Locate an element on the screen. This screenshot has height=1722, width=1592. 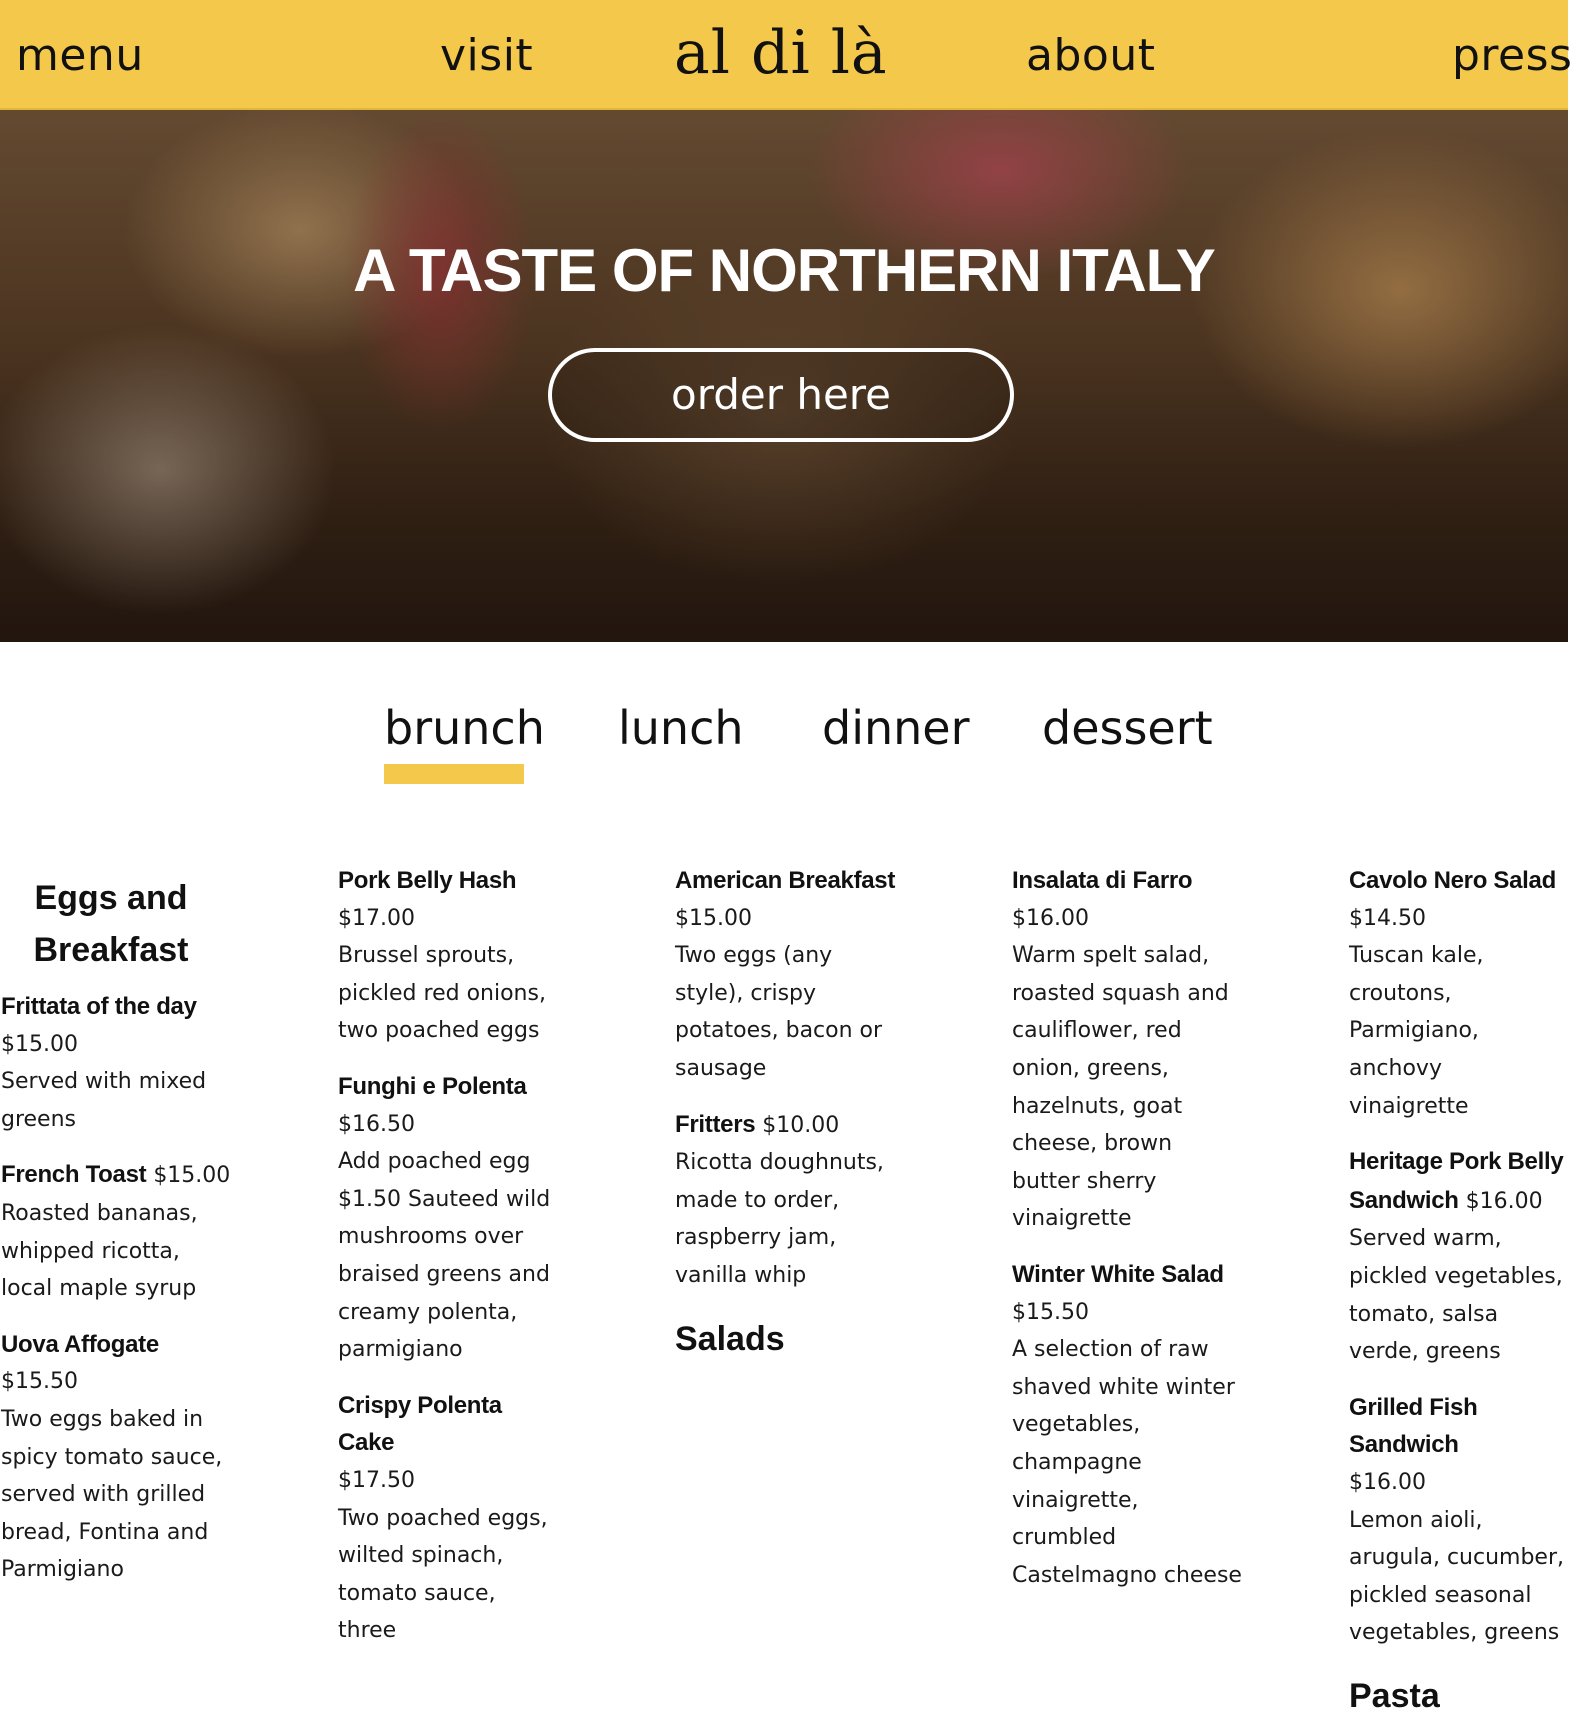
item-price: $10.00 is located at coordinates (801, 1125).